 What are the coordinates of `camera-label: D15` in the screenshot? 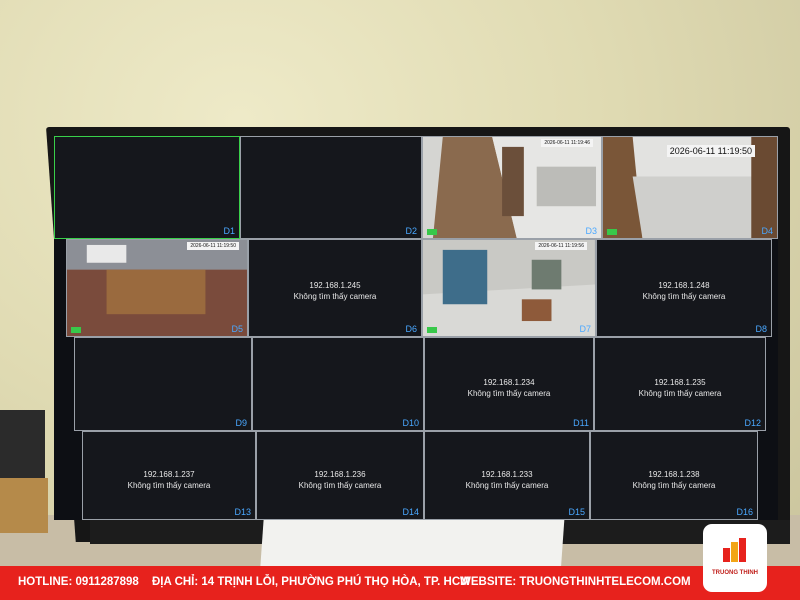 It's located at (576, 512).